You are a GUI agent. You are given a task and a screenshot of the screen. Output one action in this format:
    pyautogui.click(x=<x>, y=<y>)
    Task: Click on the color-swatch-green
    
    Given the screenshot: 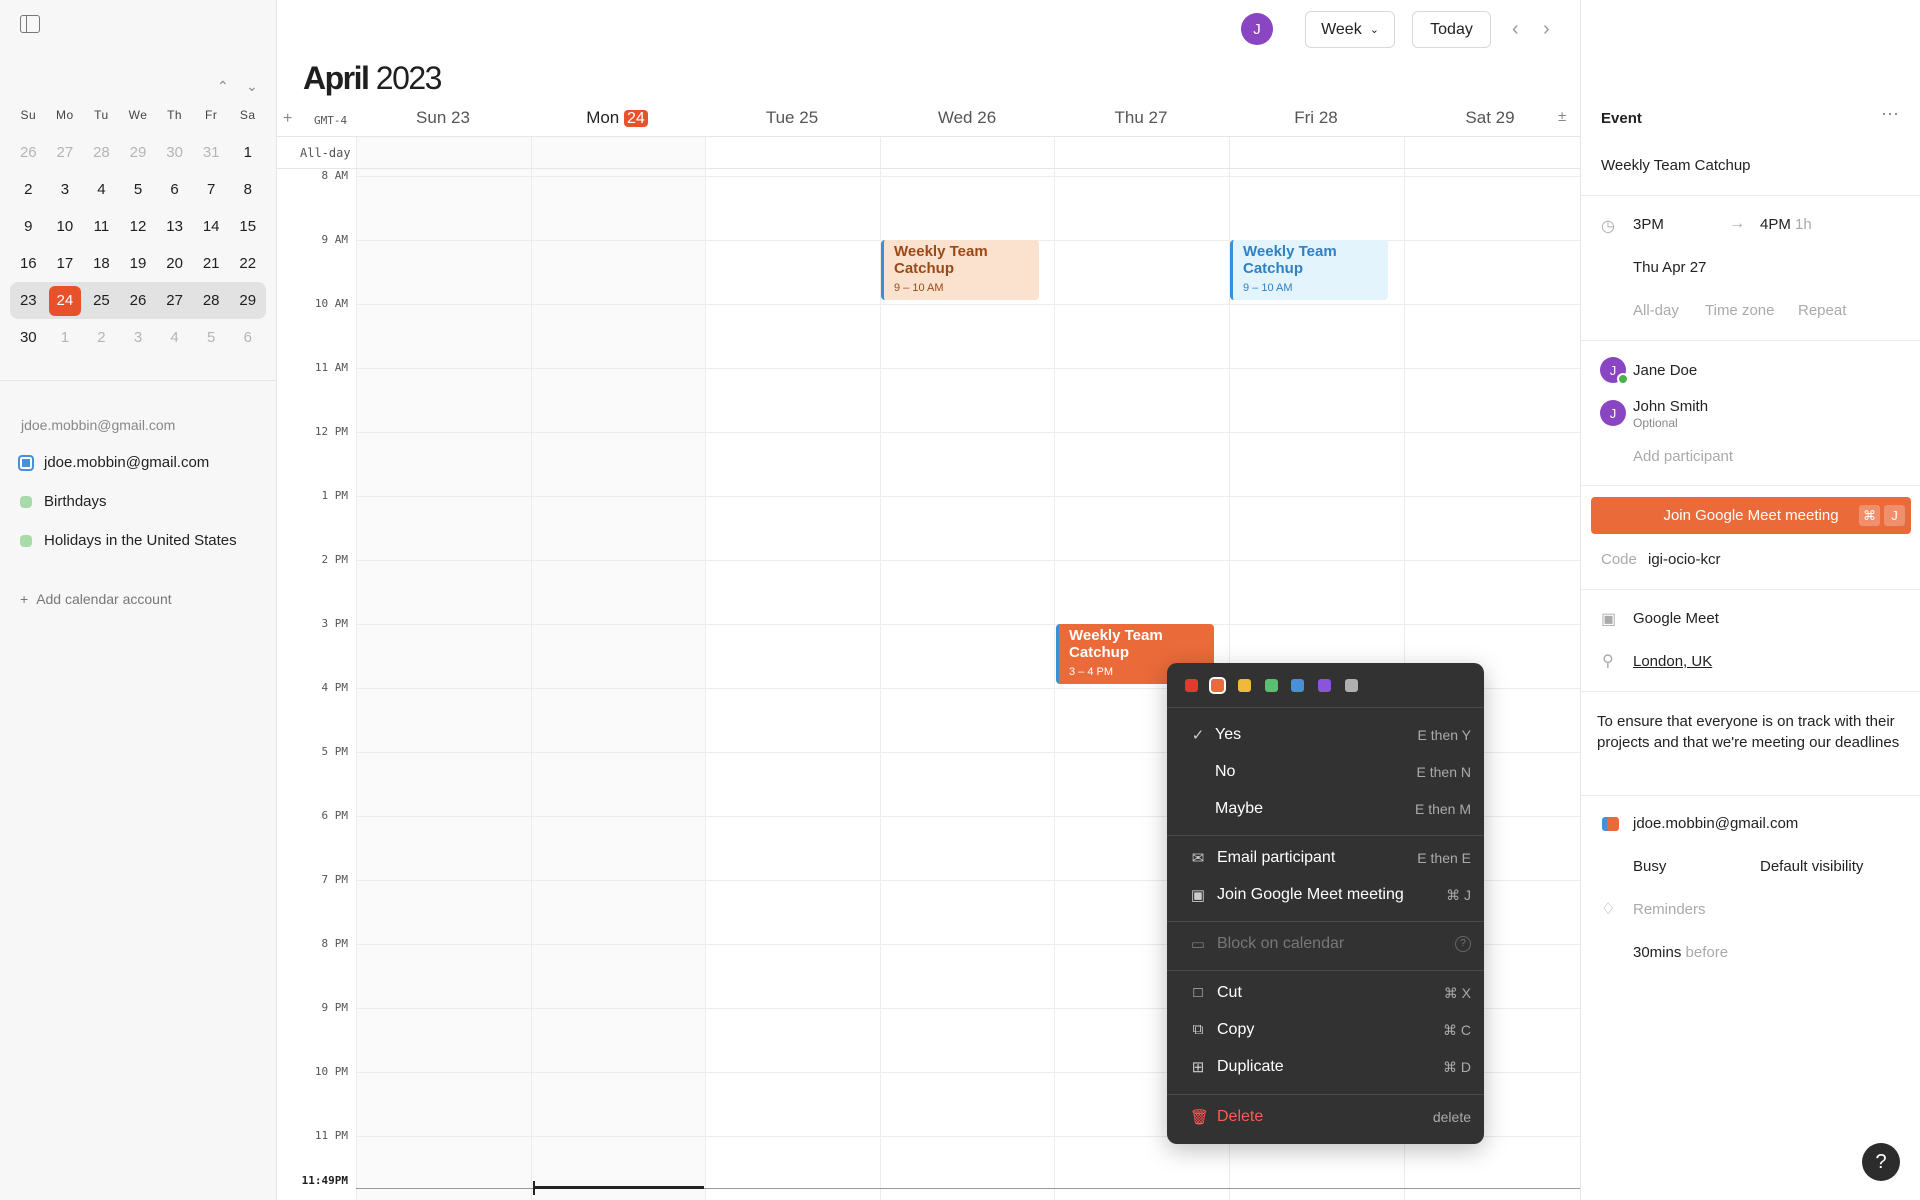 What is the action you would take?
    pyautogui.click(x=1271, y=685)
    